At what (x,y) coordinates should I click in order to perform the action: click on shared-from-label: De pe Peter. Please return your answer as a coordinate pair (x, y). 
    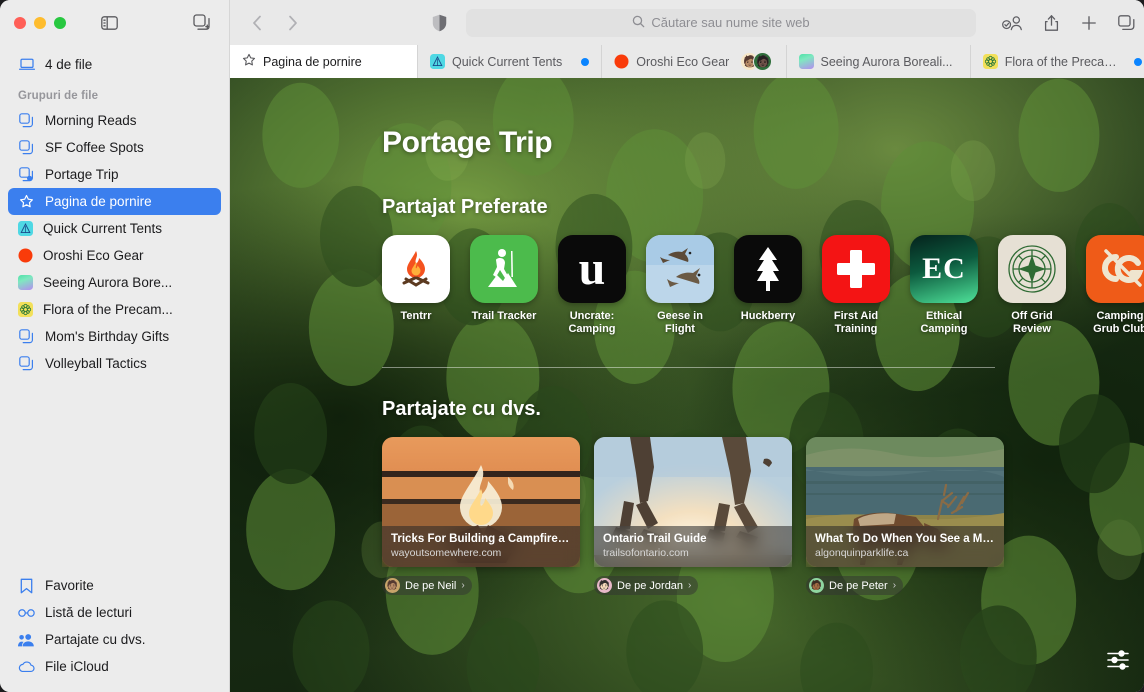
    Looking at the image, I should click on (858, 585).